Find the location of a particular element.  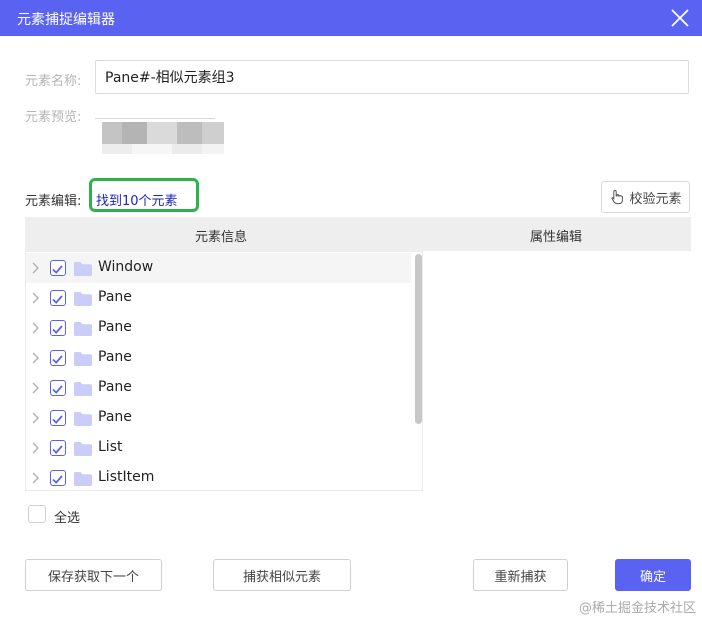

element-preview-image is located at coordinates (163, 138).